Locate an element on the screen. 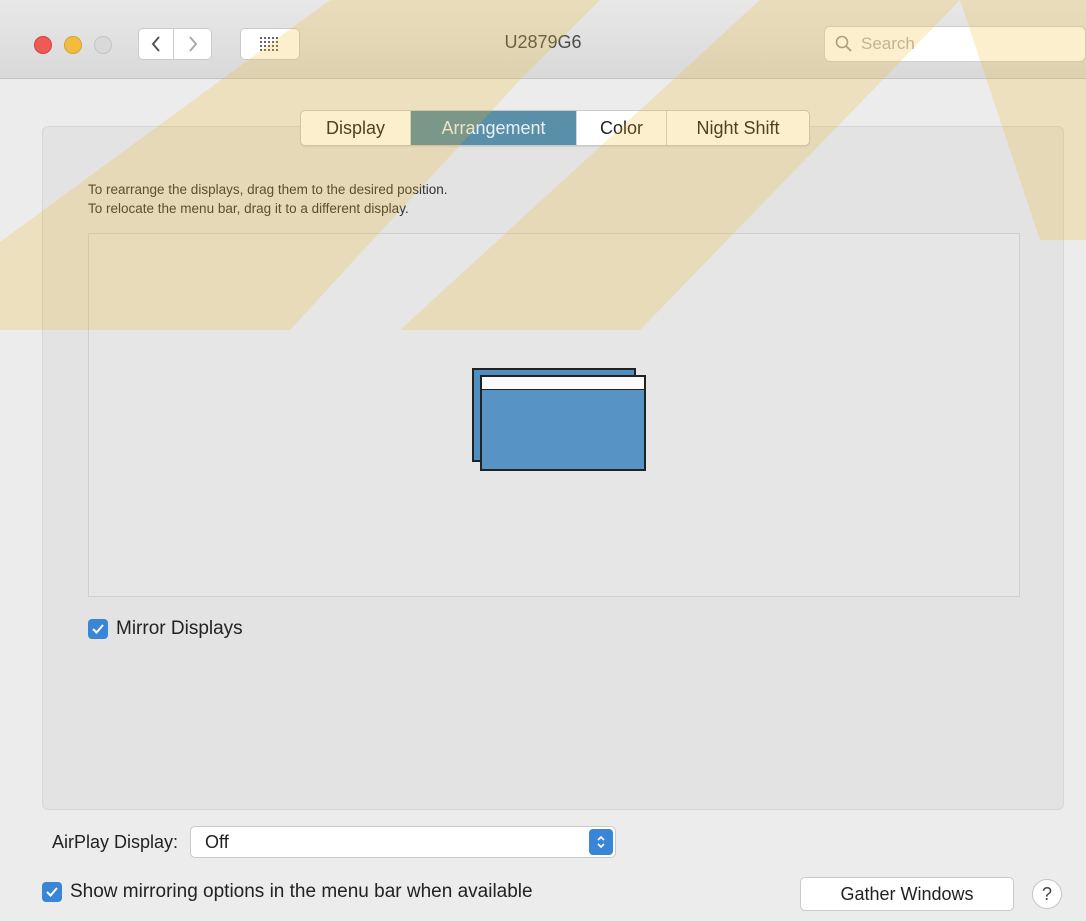 The width and height of the screenshot is (1086, 921). tab-bar: Display Arrangement Color Night Shift is located at coordinates (555, 128).